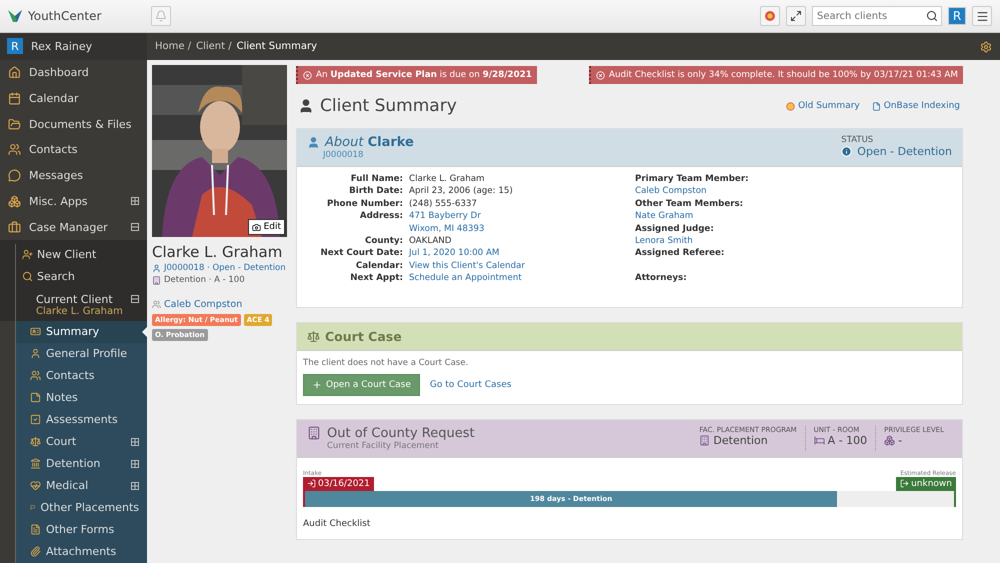  I want to click on sidebar-item: Messages, so click(73, 175).